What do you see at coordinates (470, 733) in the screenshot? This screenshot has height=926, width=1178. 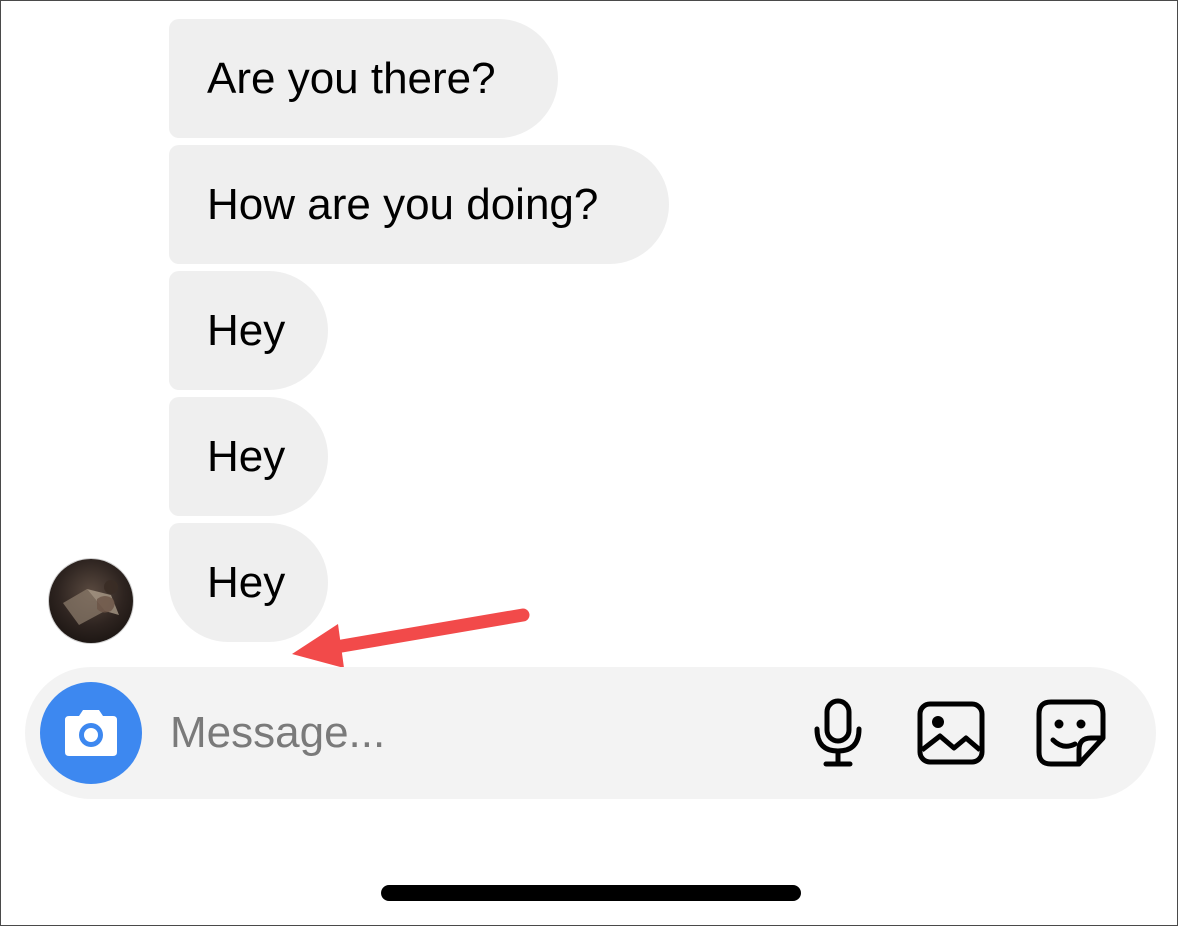 I see `message-input` at bounding box center [470, 733].